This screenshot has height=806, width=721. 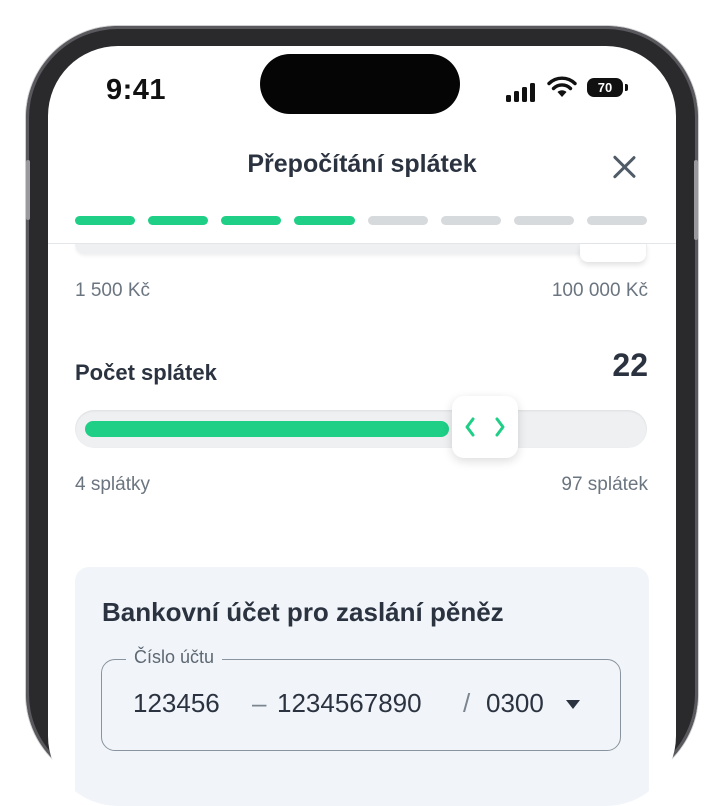 I want to click on chevron-left-right-icon, so click(x=485, y=427).